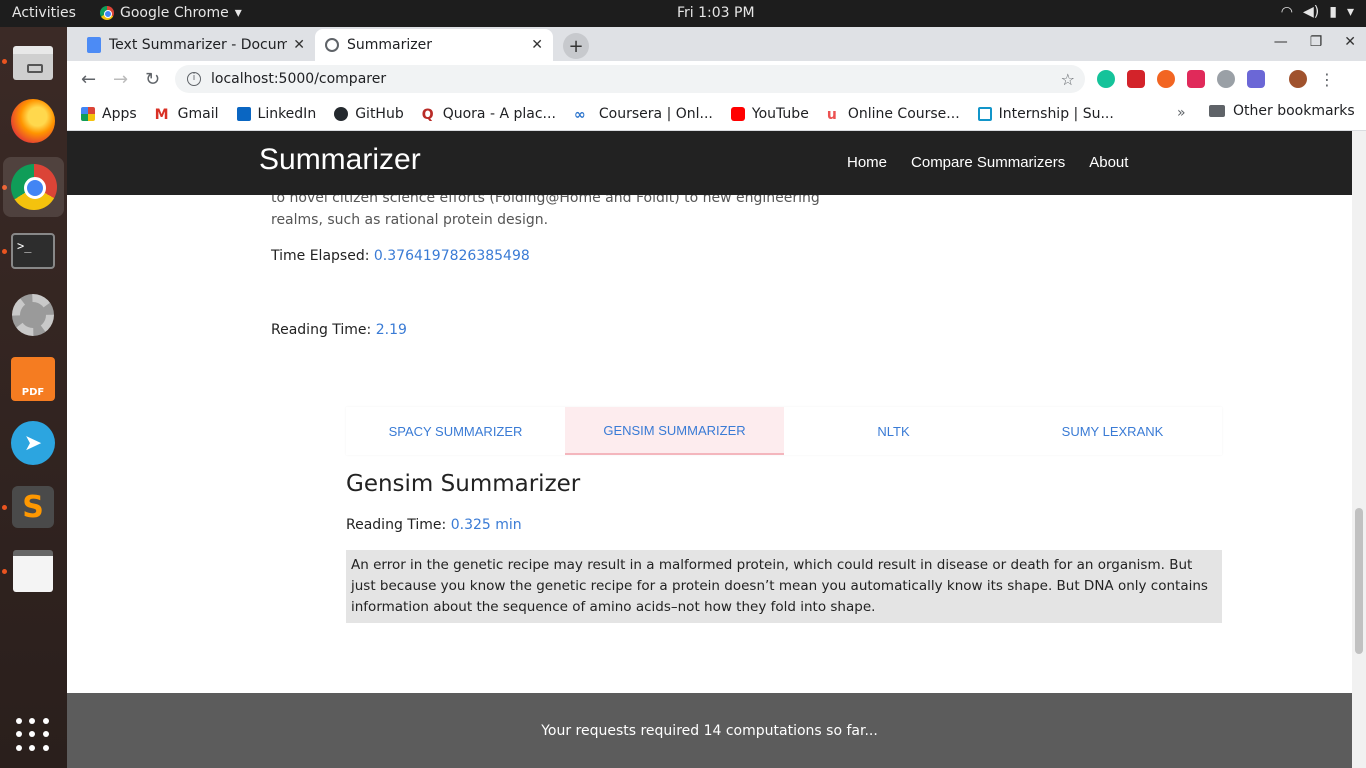  I want to click on running-indicator, so click(4, 571).